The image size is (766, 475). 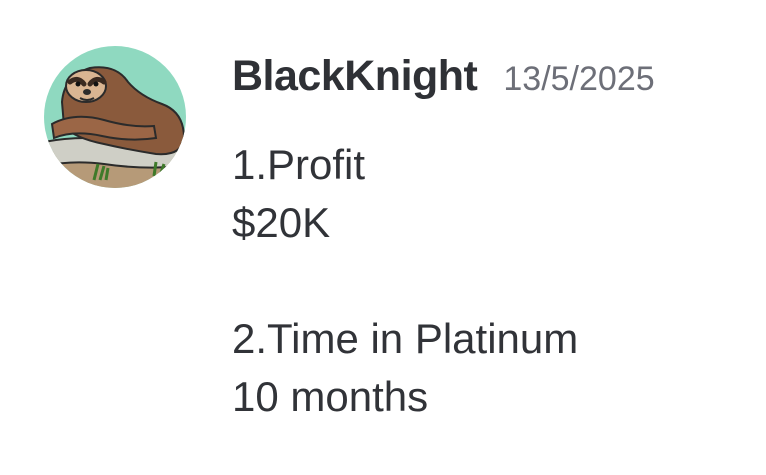 What do you see at coordinates (115, 117) in the screenshot?
I see `sloth-avatar-icon` at bounding box center [115, 117].